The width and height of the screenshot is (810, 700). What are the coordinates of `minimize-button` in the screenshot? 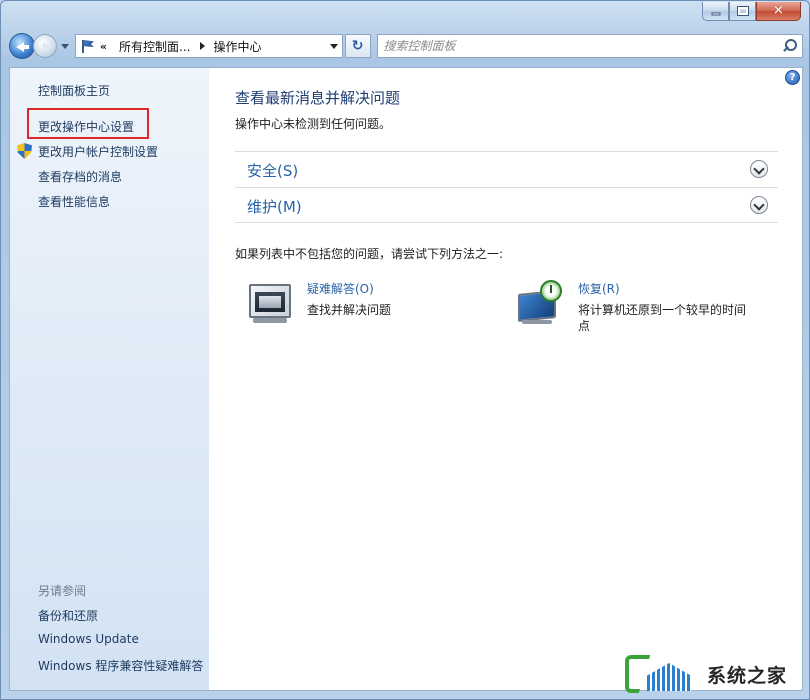 It's located at (715, 11).